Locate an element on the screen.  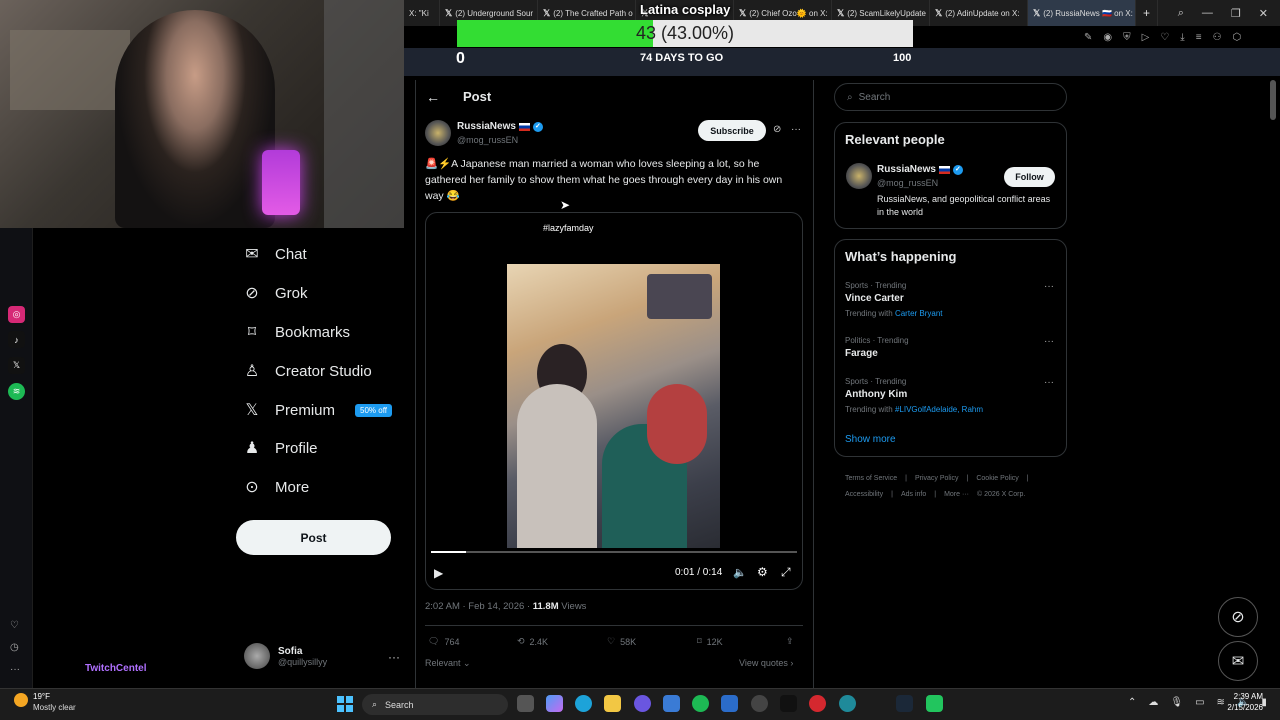
trend-with-link: Carter Bryant is located at coordinates (919, 313).